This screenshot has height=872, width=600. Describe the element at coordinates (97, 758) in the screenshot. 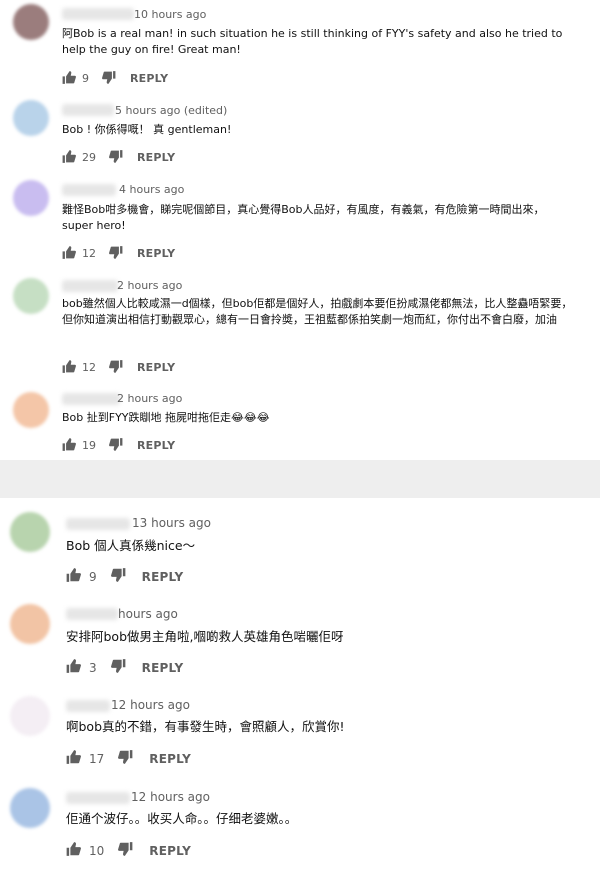

I see `like-count: 17` at that location.